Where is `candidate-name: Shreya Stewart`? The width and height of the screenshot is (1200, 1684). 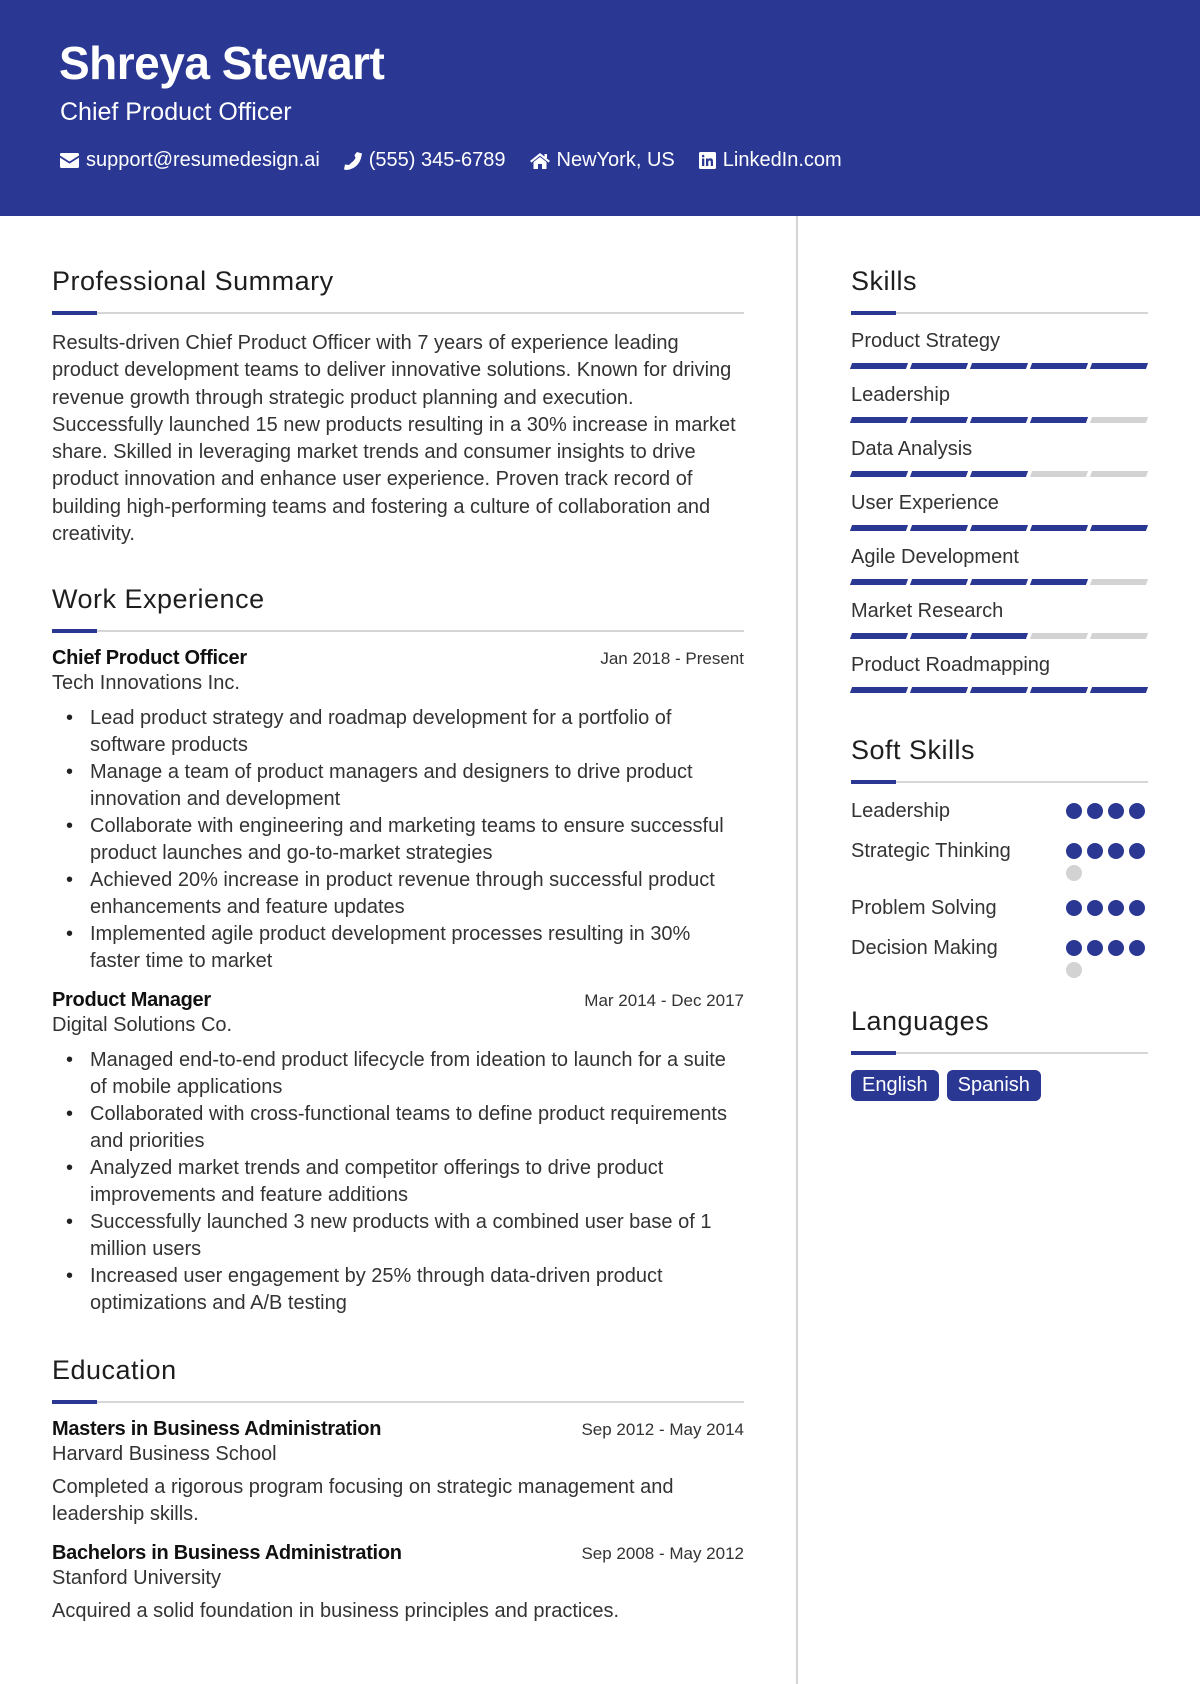 candidate-name: Shreya Stewart is located at coordinates (222, 63).